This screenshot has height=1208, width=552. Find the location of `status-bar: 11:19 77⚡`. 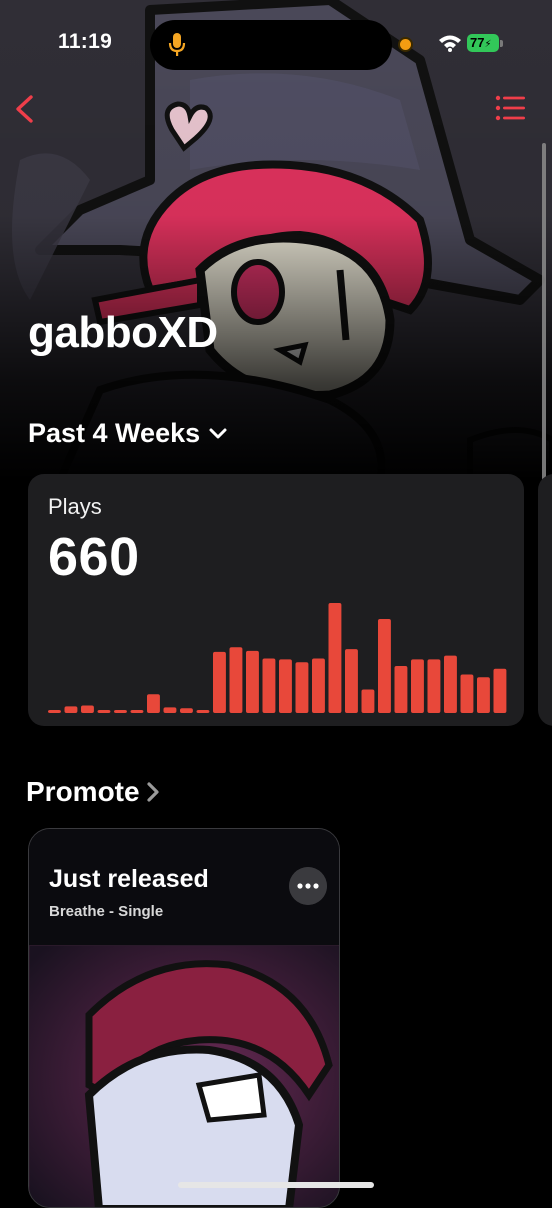

status-bar: 11:19 77⚡ is located at coordinates (276, 45).